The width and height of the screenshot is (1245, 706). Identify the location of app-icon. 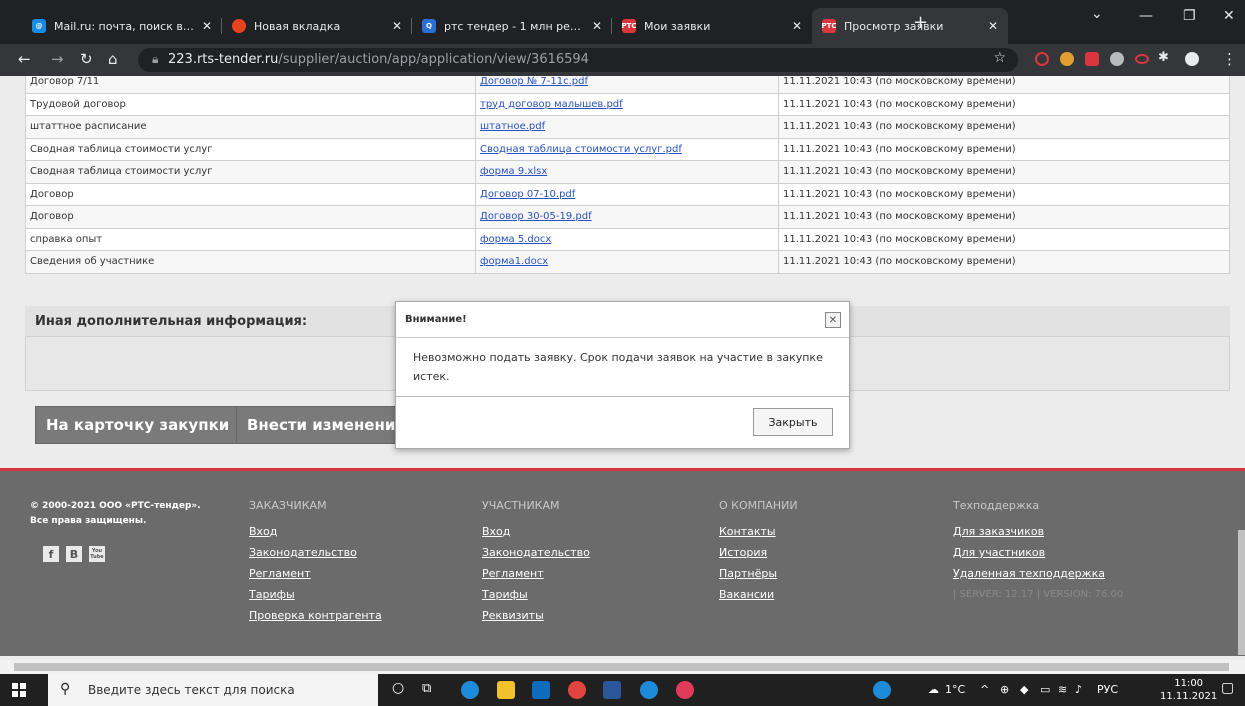
(685, 690).